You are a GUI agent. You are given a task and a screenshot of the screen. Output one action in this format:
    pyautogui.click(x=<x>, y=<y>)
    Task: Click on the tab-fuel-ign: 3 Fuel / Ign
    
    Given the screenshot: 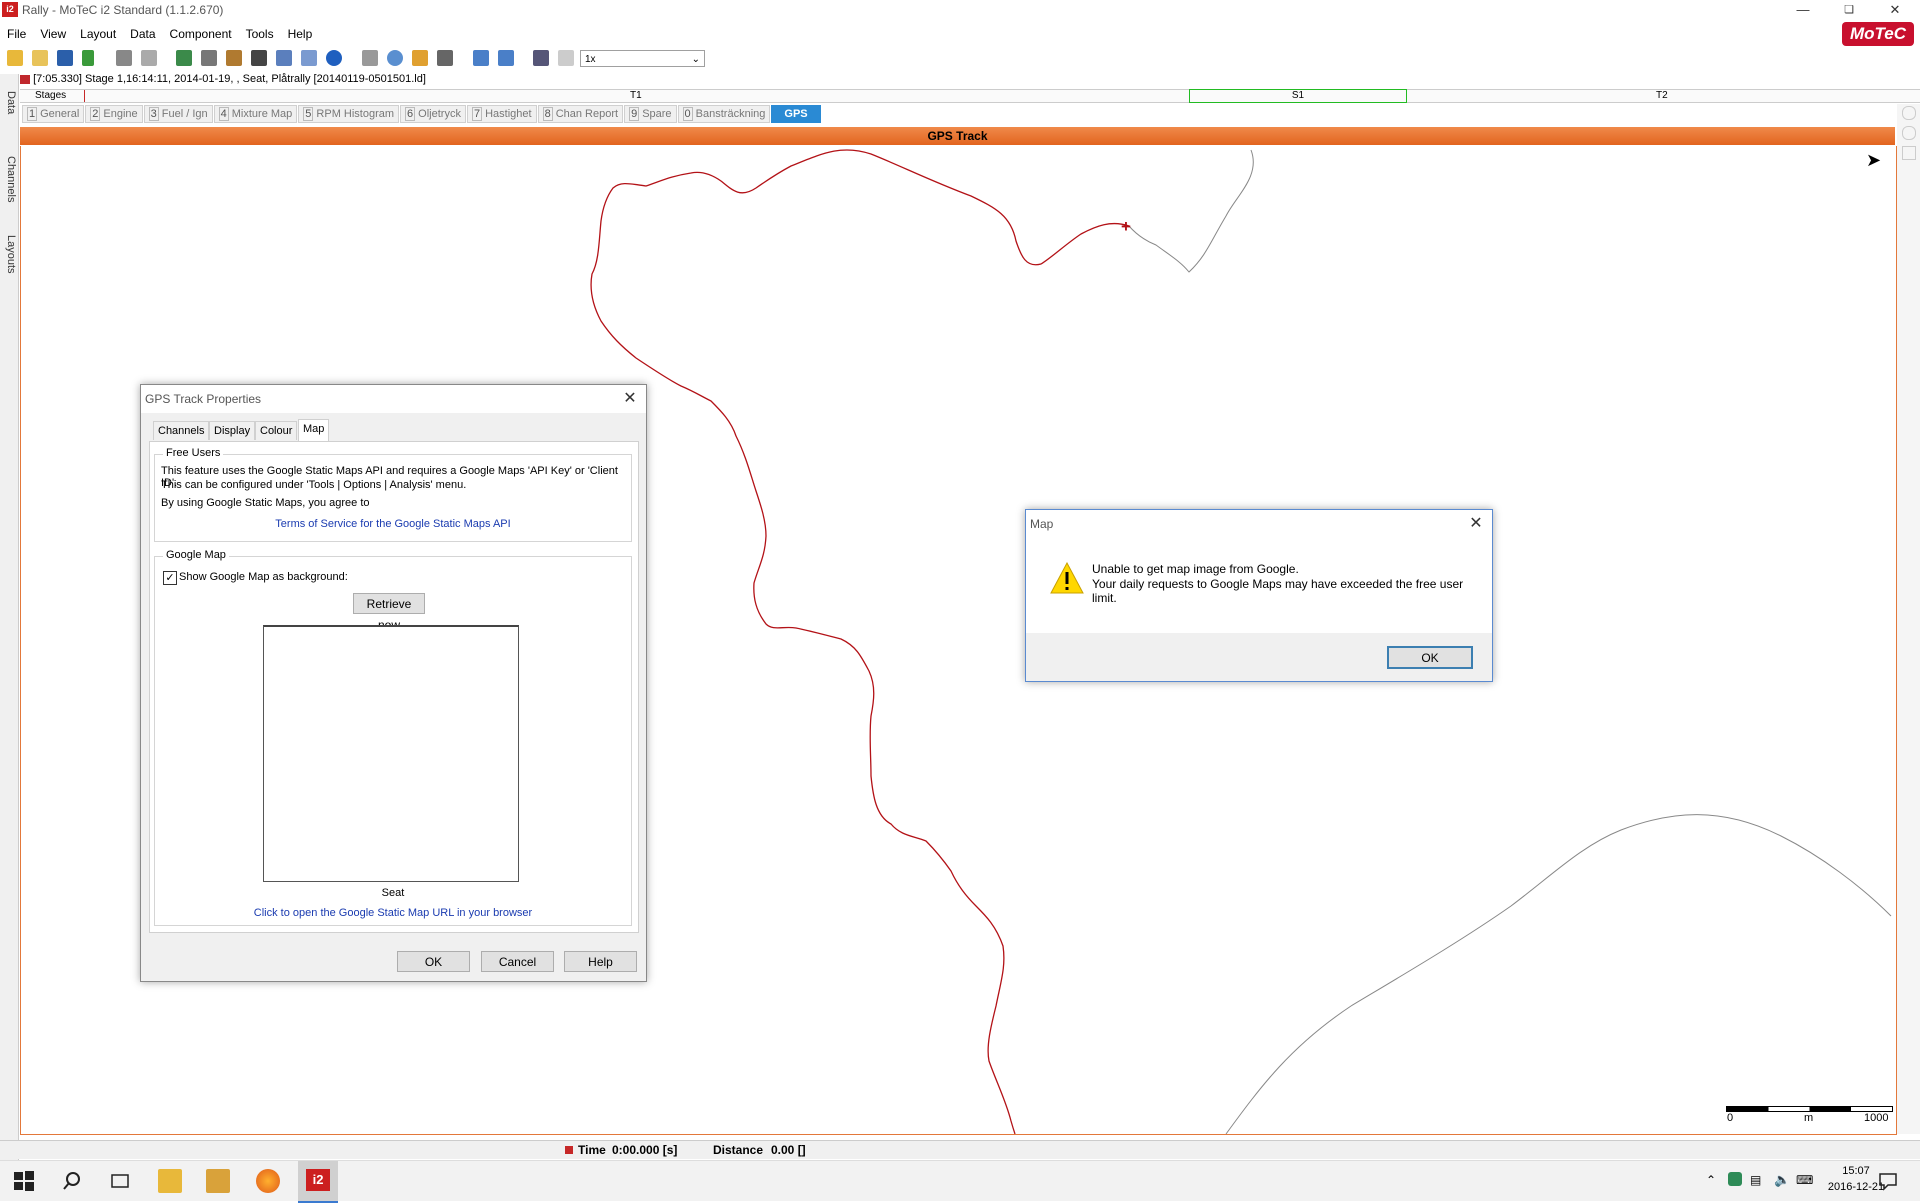 What is the action you would take?
    pyautogui.click(x=178, y=114)
    